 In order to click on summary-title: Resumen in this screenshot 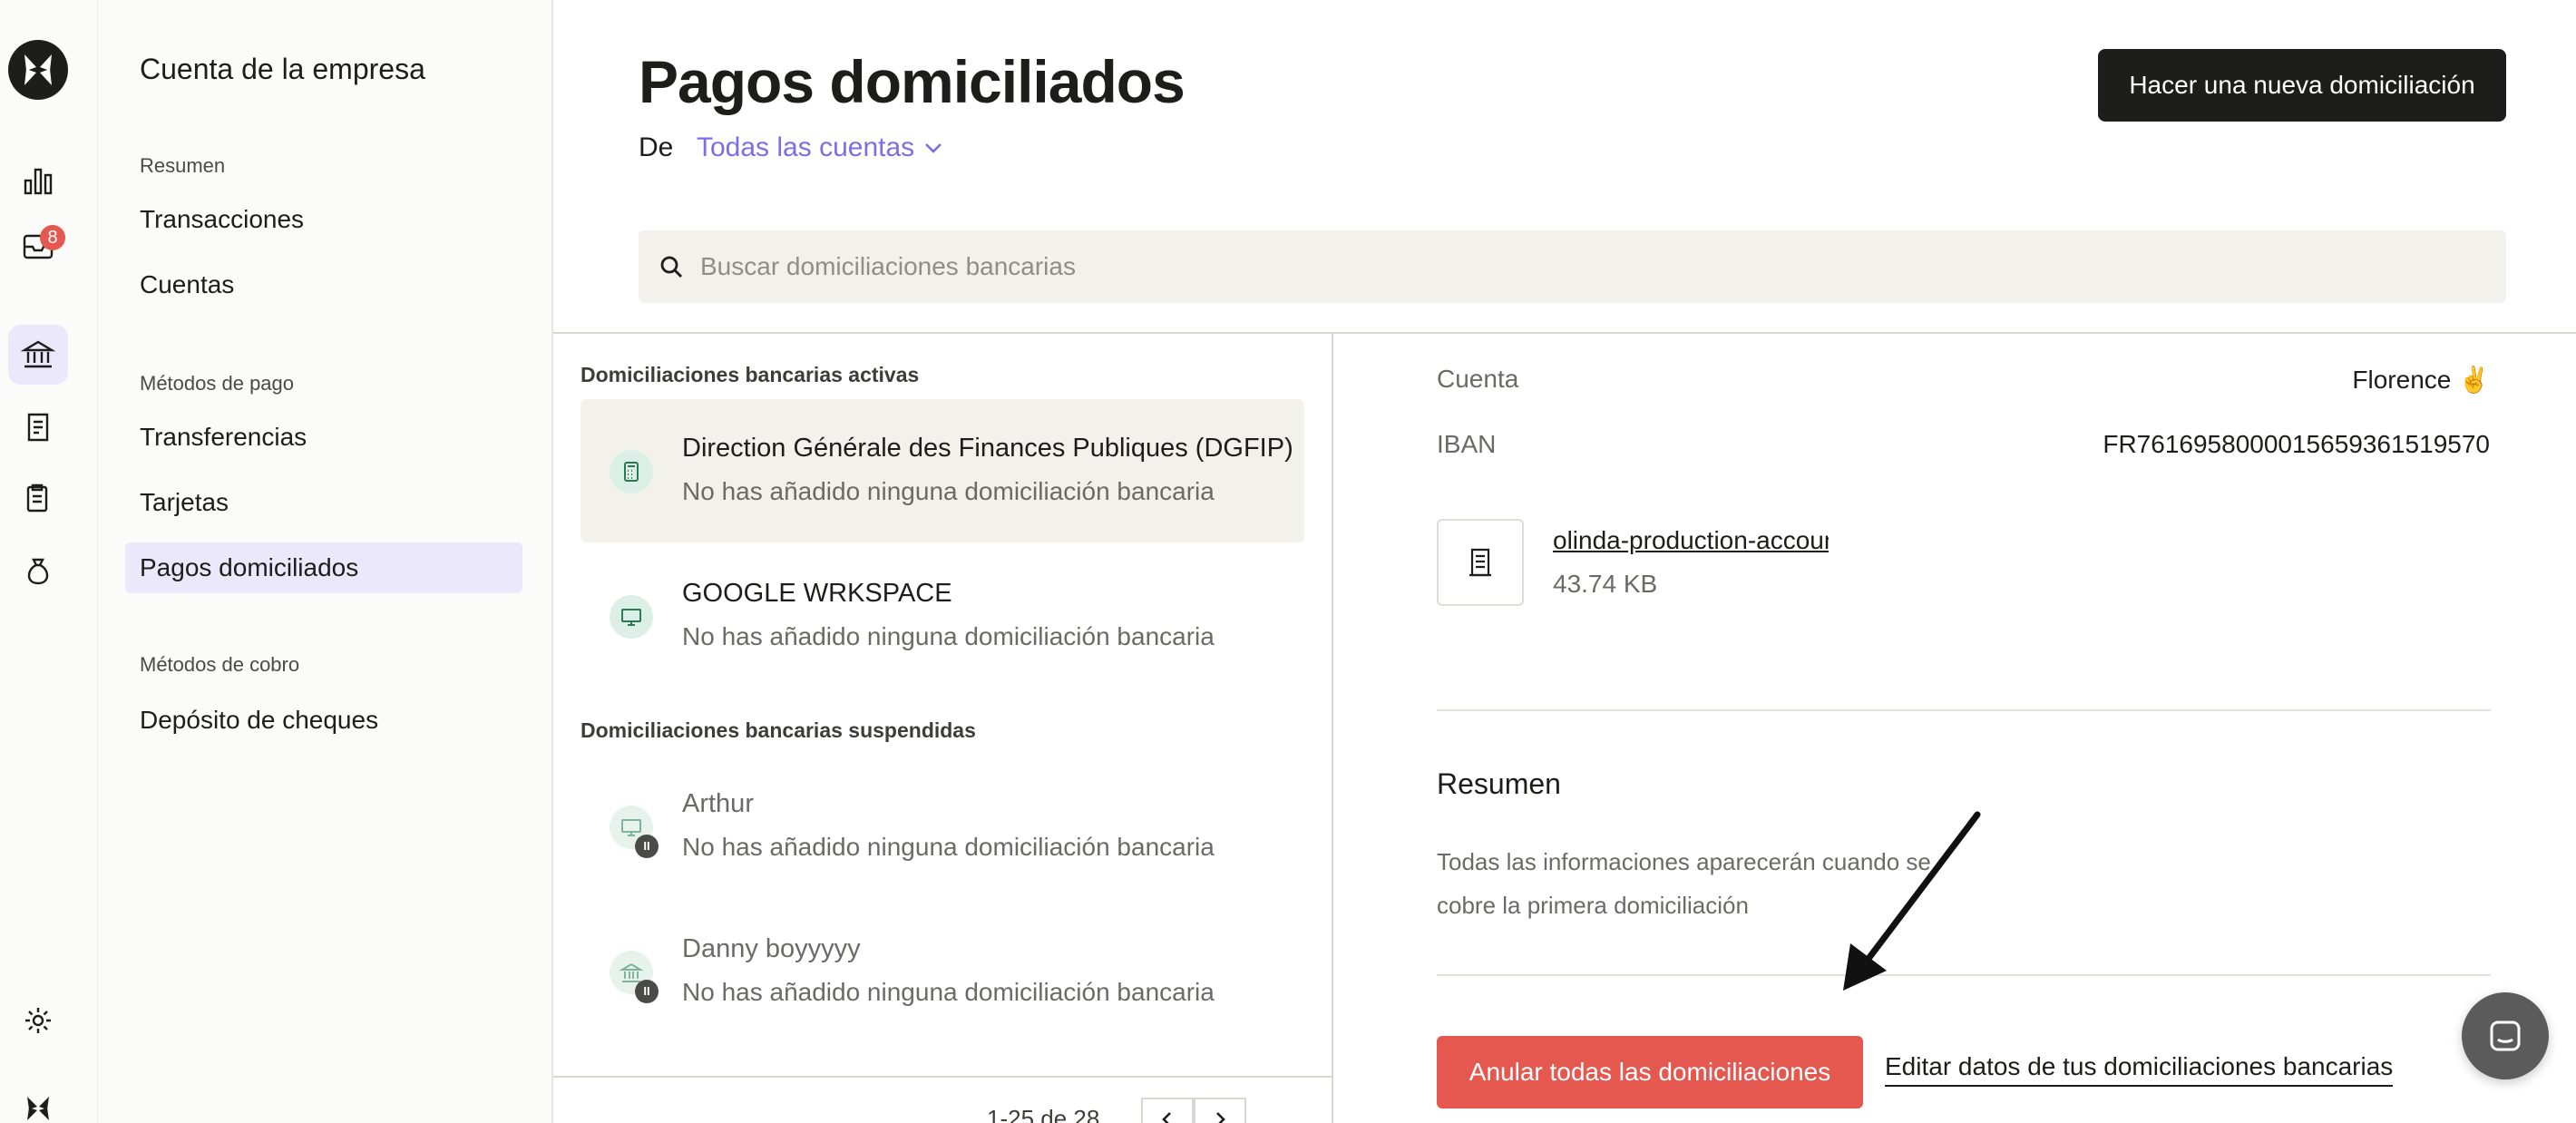, I will do `click(1499, 783)`.